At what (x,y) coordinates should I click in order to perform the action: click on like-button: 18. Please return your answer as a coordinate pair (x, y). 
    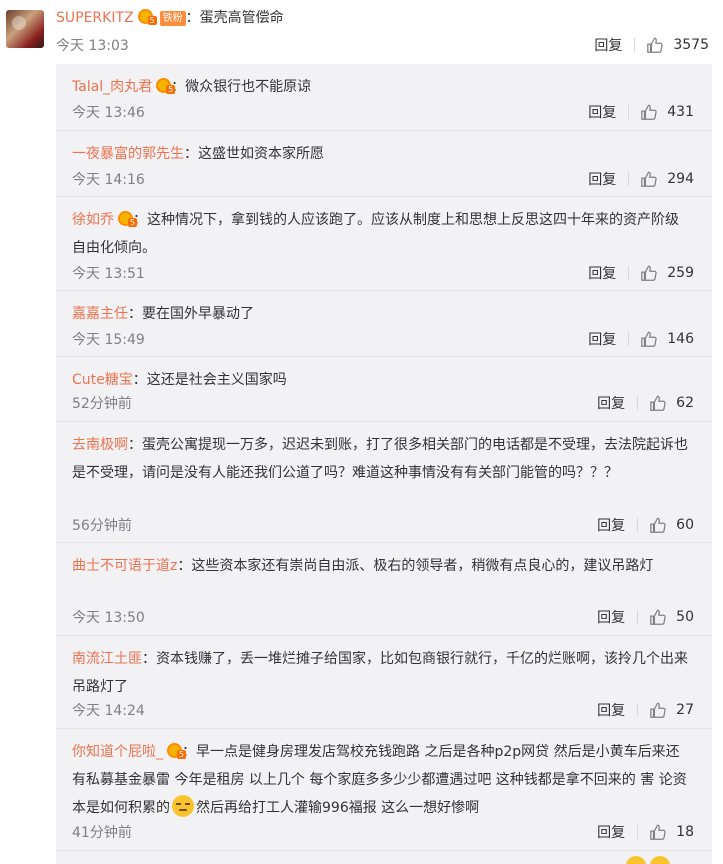
    Looking at the image, I should click on (671, 832).